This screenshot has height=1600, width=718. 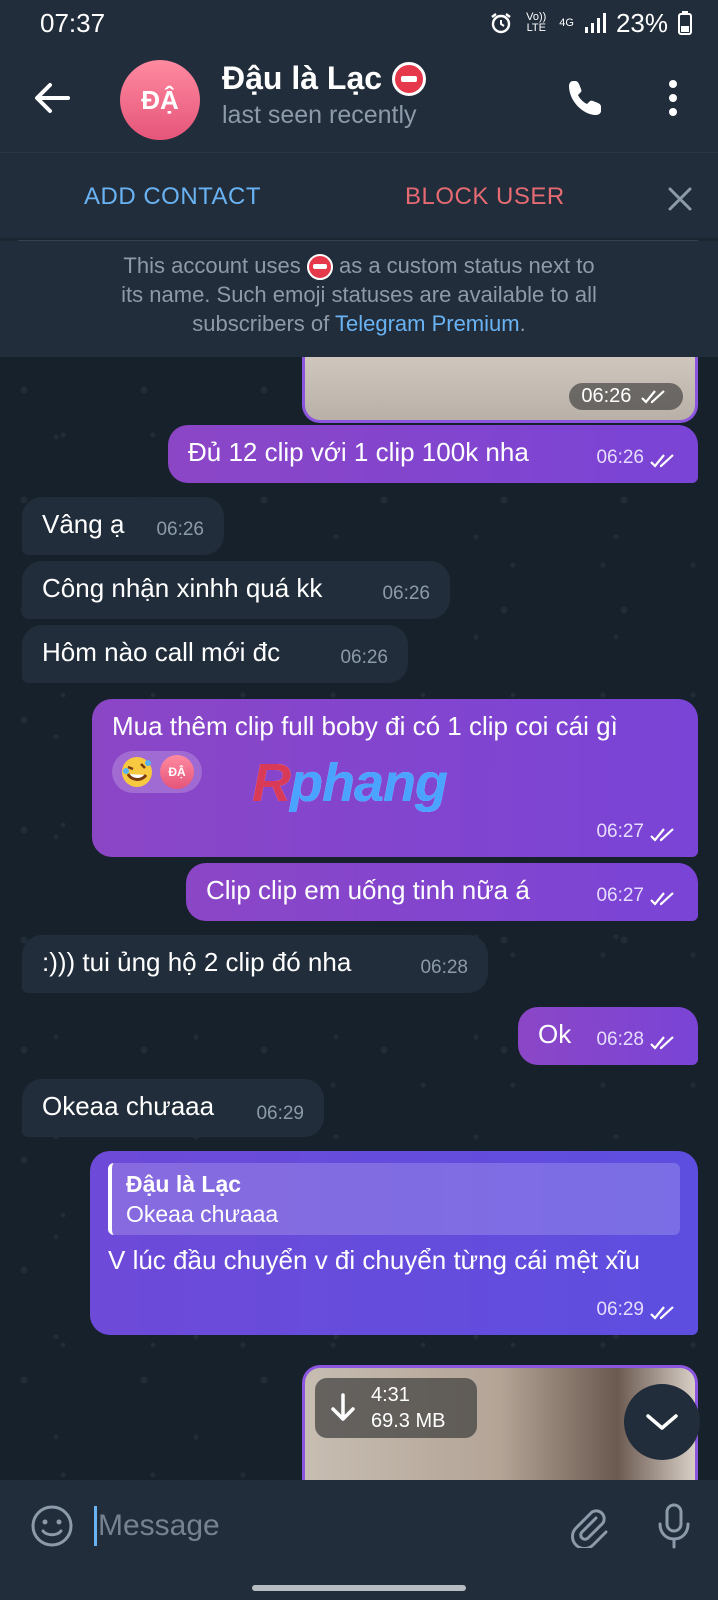 What do you see at coordinates (319, 267) in the screenshot?
I see `no-entry-emoji-icon` at bounding box center [319, 267].